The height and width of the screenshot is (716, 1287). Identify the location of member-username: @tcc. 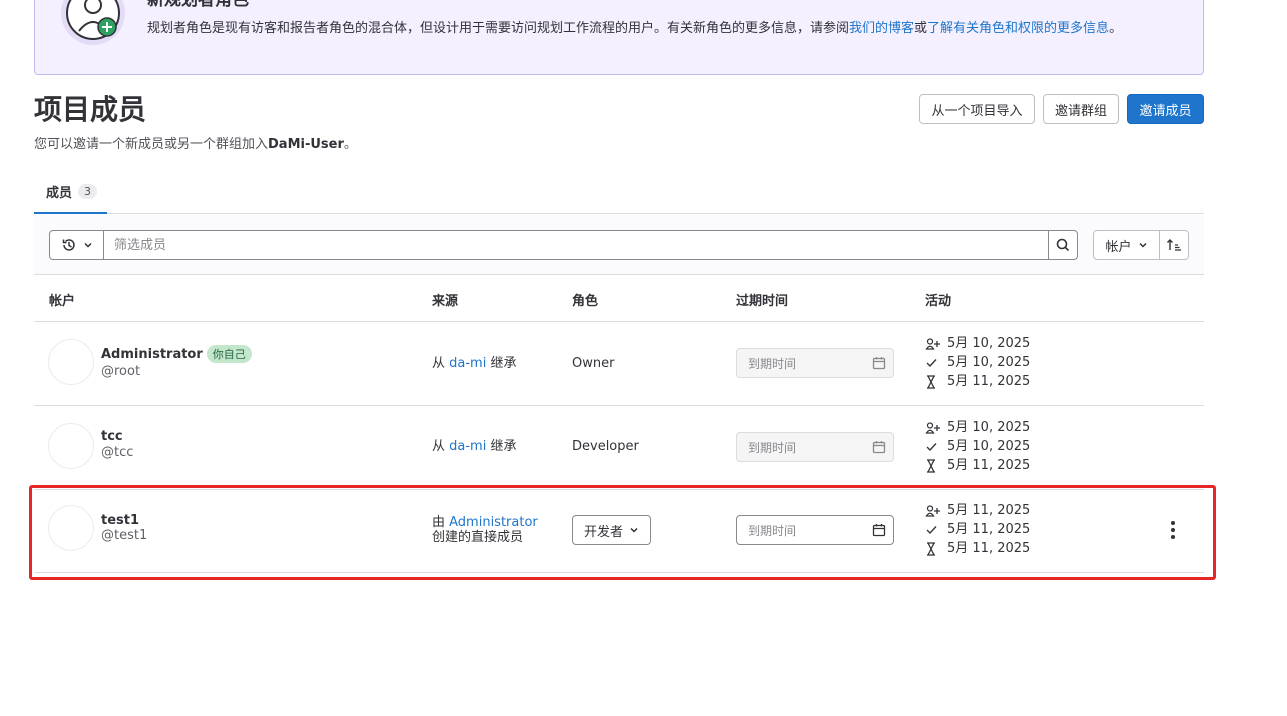
(117, 452).